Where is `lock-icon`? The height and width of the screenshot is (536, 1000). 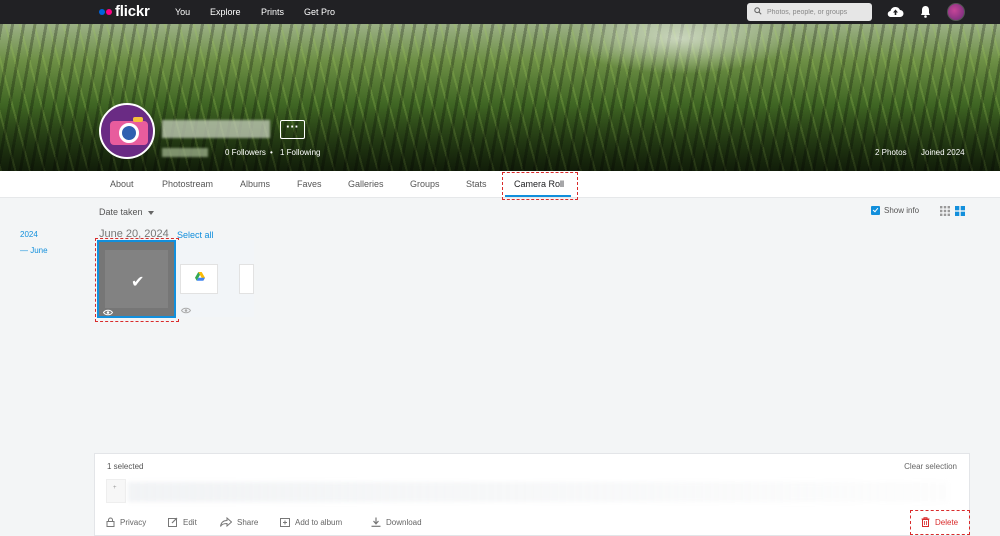
lock-icon is located at coordinates (110, 522).